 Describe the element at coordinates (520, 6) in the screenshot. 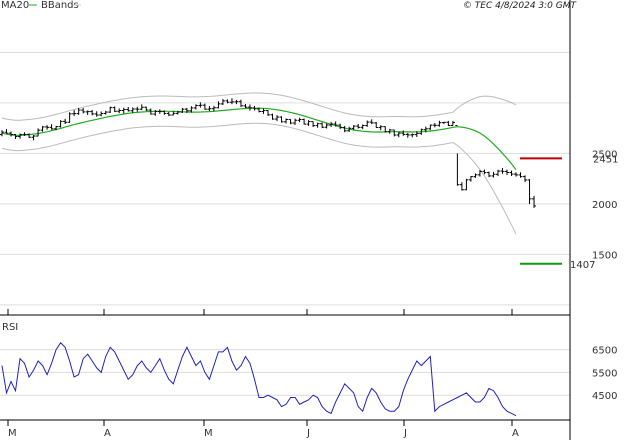

I see `copyright-text: © TEC 4/8/2024 3:0 GMT` at that location.